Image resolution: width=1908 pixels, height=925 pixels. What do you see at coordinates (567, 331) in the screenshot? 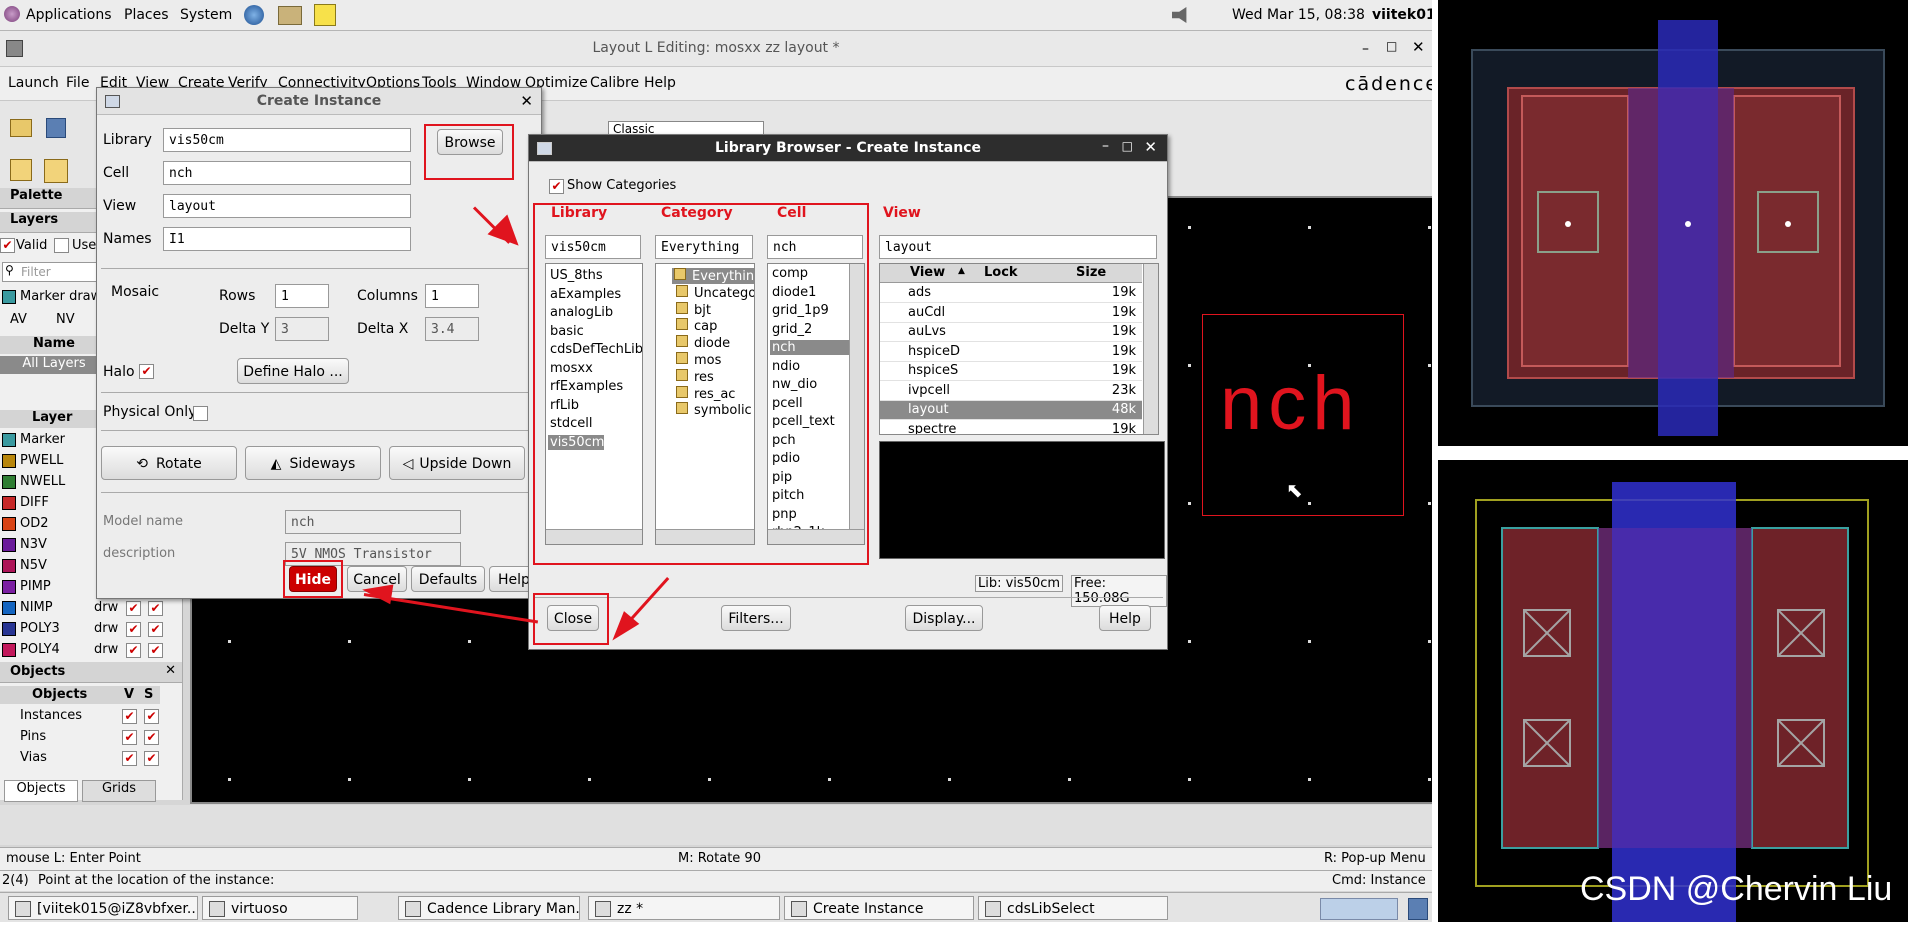
I see `library-item: basic` at bounding box center [567, 331].